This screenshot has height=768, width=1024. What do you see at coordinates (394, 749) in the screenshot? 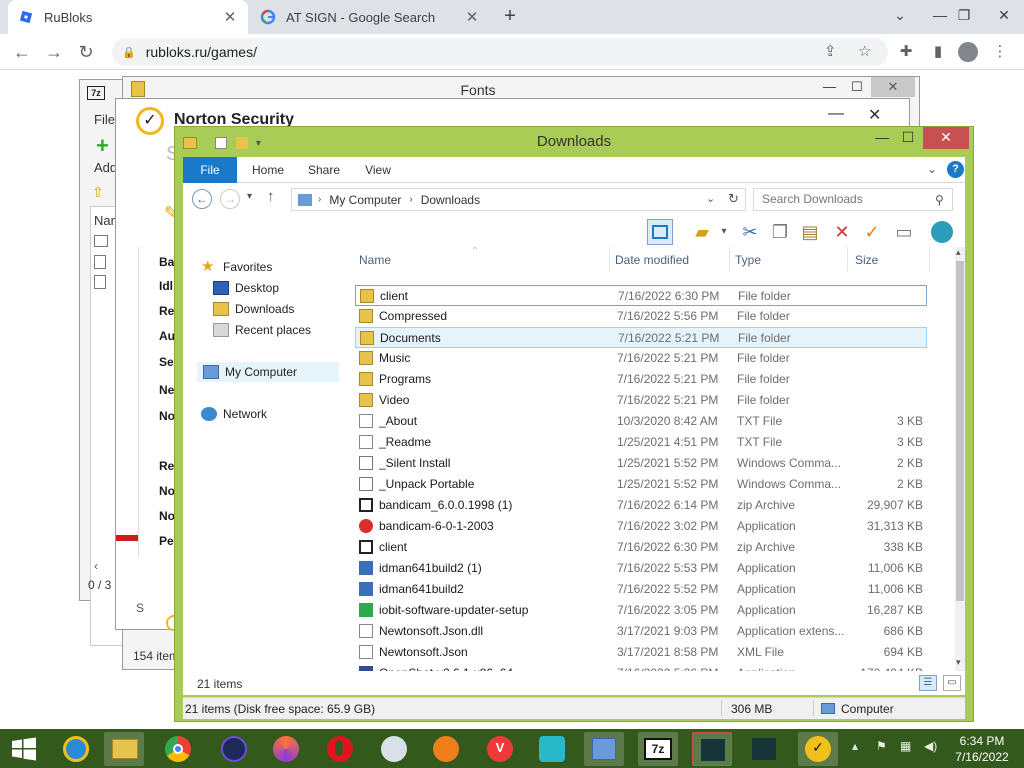
I see `app-sphere-taskbar-icon` at bounding box center [394, 749].